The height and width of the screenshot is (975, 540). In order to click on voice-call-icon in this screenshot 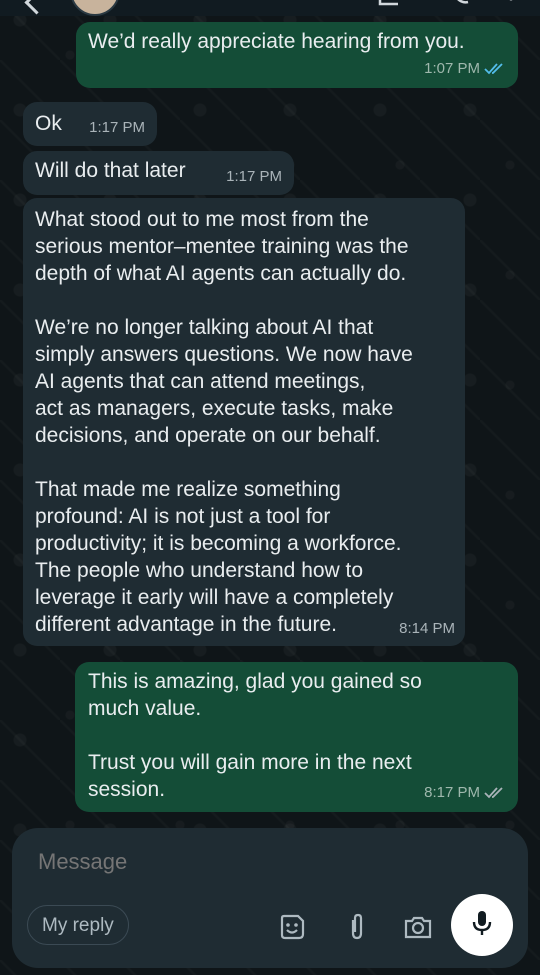, I will do `click(461, 4)`.